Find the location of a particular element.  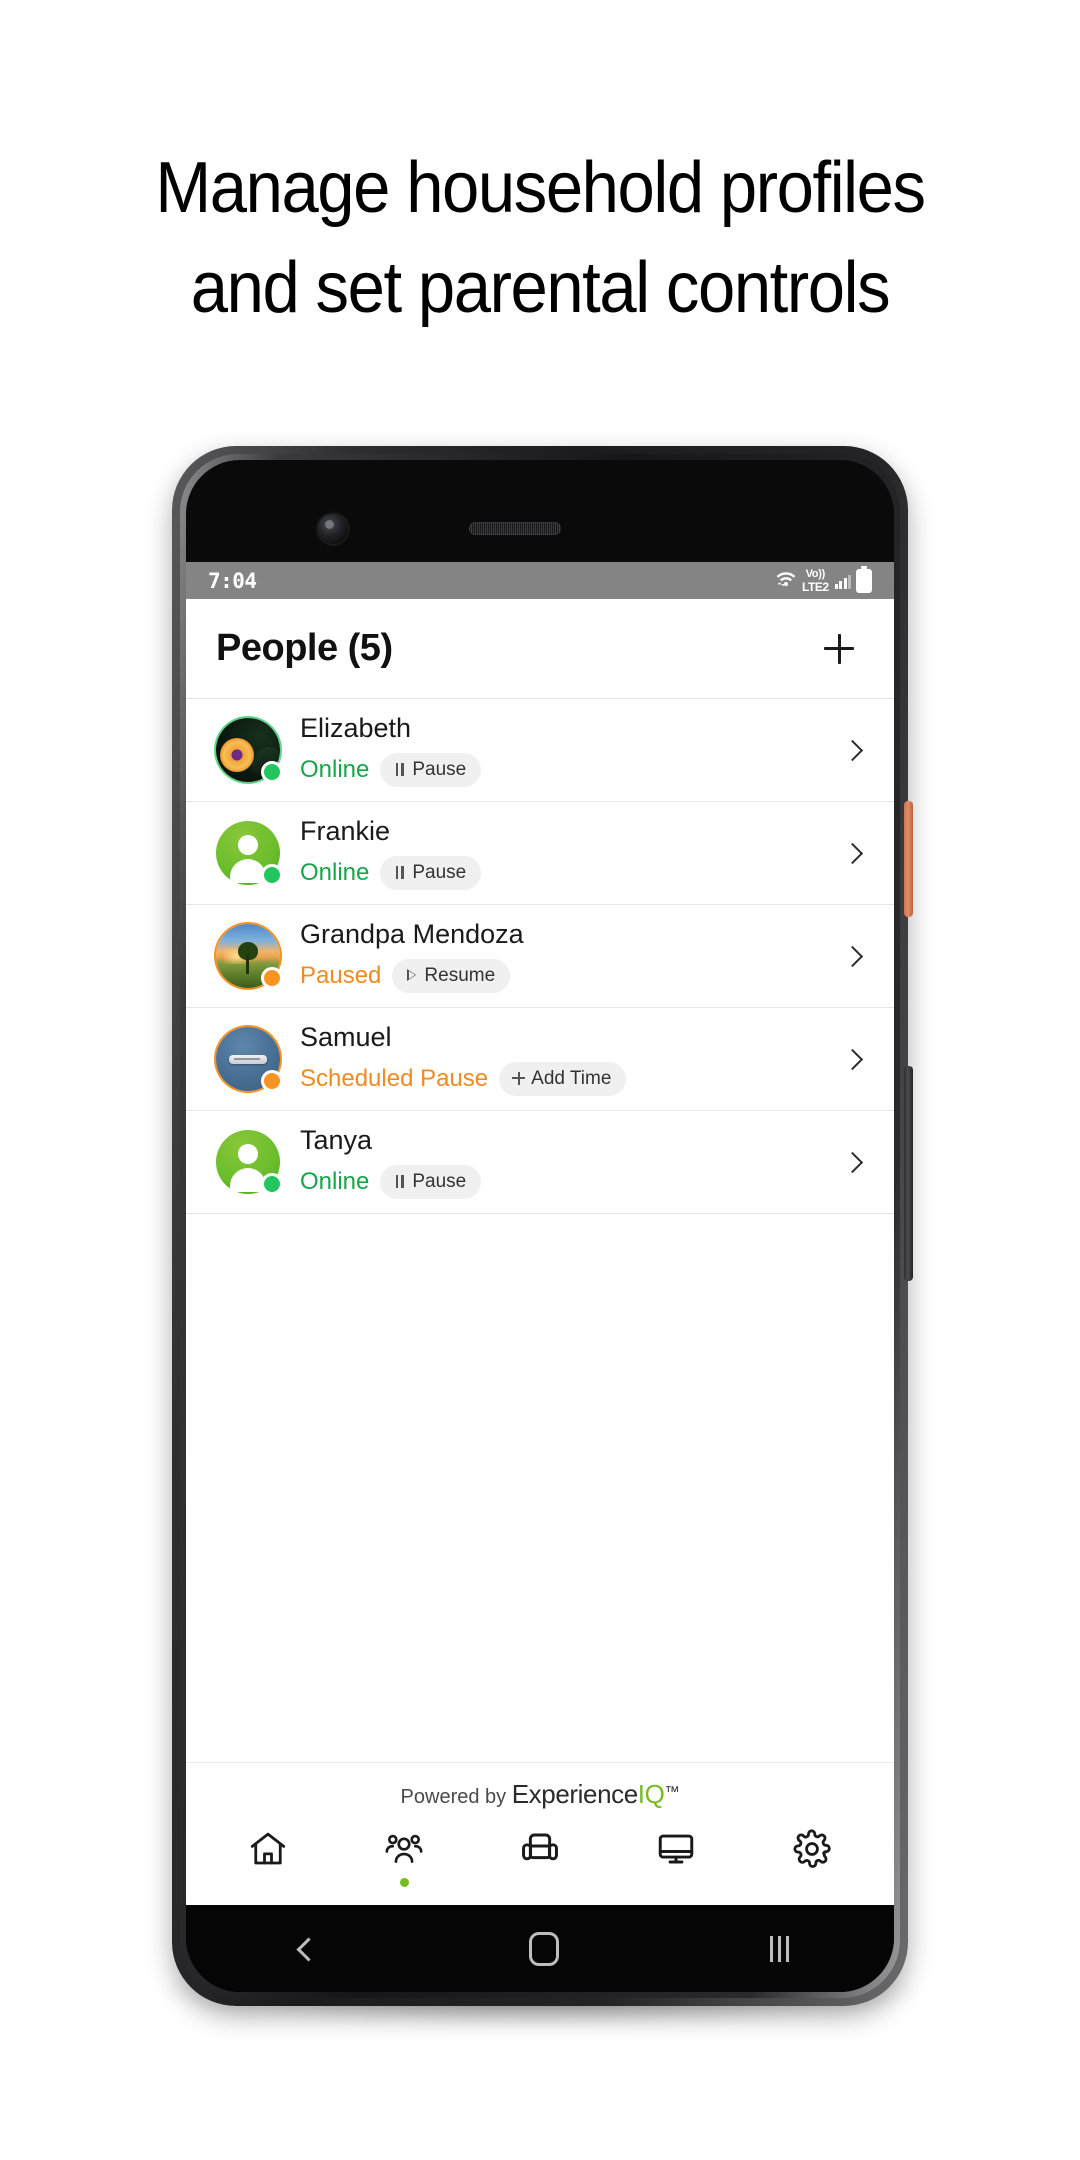

page-title: People (5) is located at coordinates (304, 648).